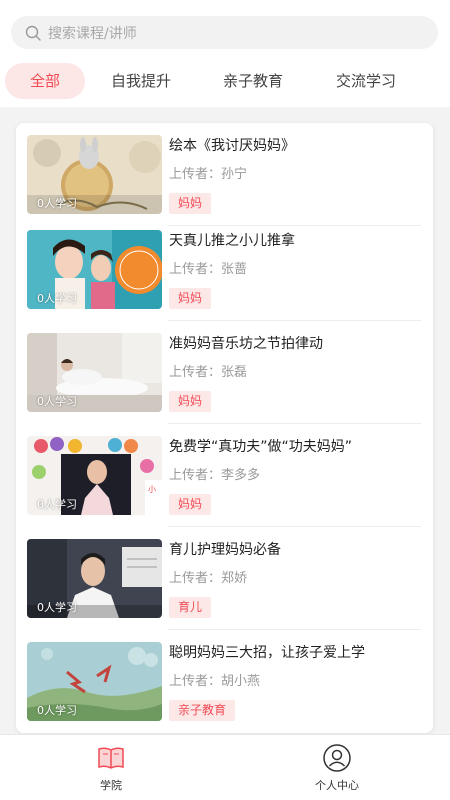  I want to click on category-tabs: 全部 自我提升 亲子教育 交流学习, so click(225, 81).